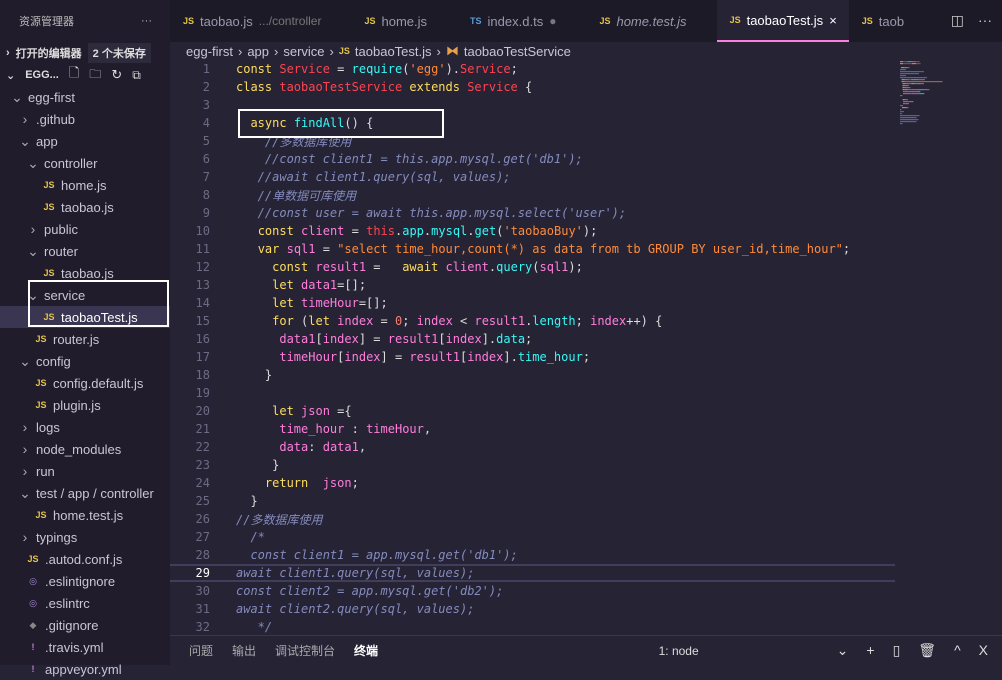  What do you see at coordinates (843, 650) in the screenshot?
I see `chevron-down-icon: ⌄` at bounding box center [843, 650].